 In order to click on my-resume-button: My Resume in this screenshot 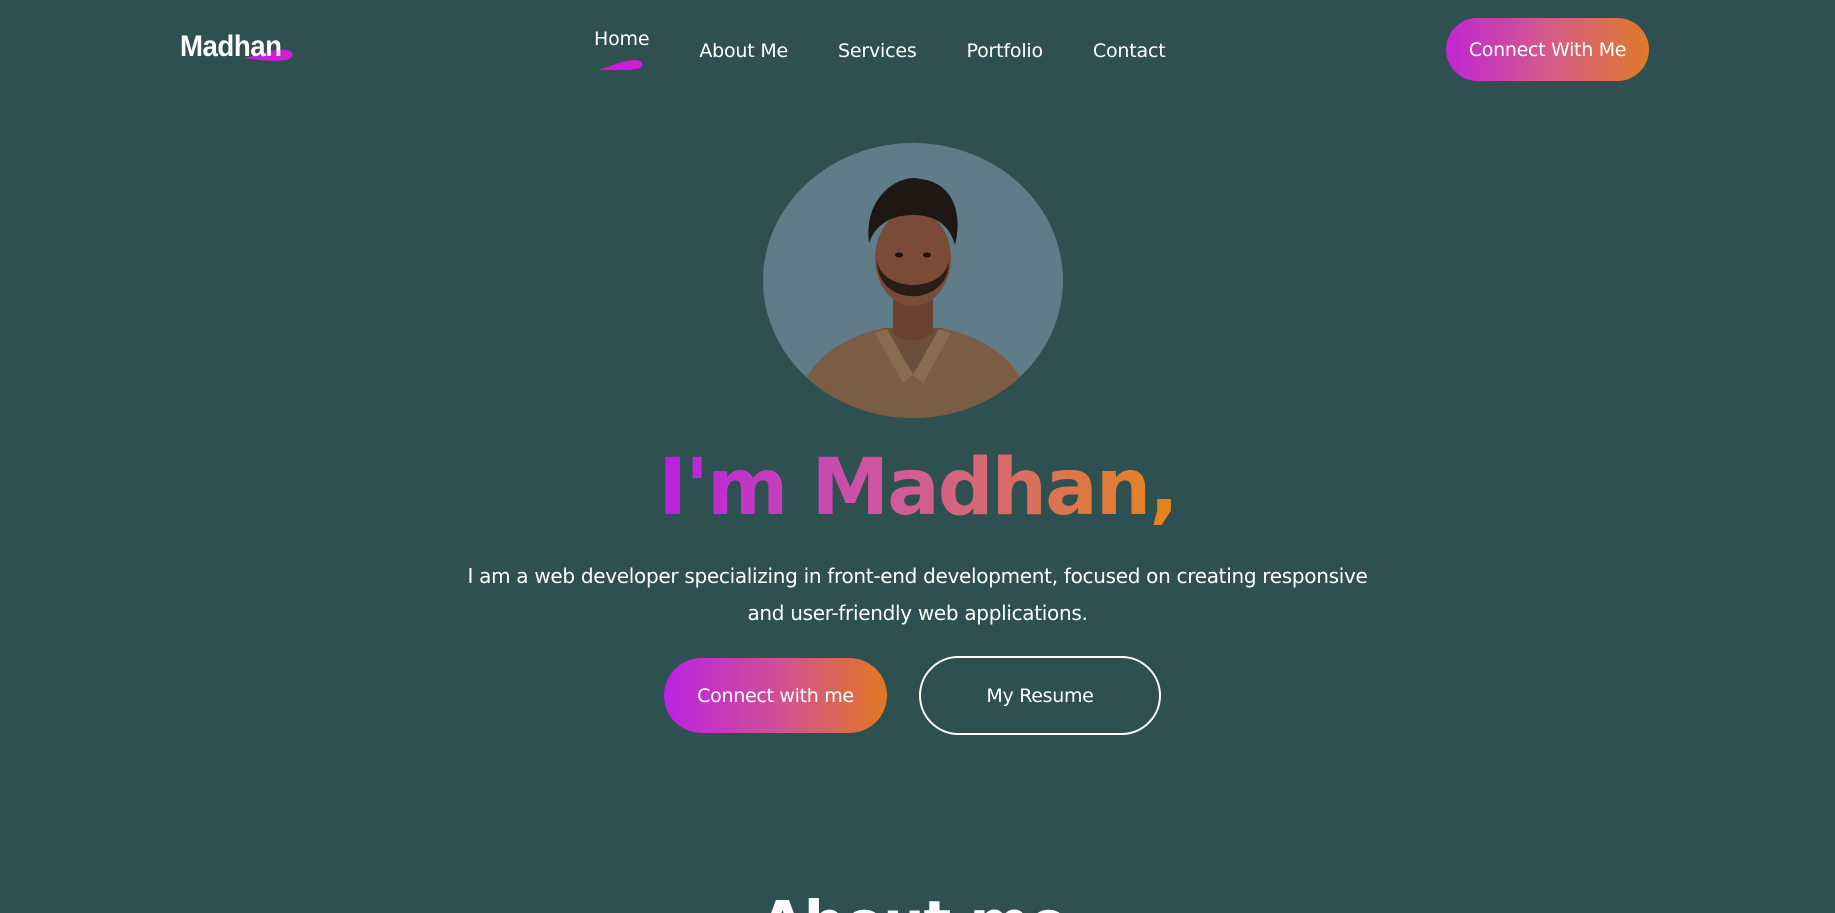, I will do `click(1040, 695)`.